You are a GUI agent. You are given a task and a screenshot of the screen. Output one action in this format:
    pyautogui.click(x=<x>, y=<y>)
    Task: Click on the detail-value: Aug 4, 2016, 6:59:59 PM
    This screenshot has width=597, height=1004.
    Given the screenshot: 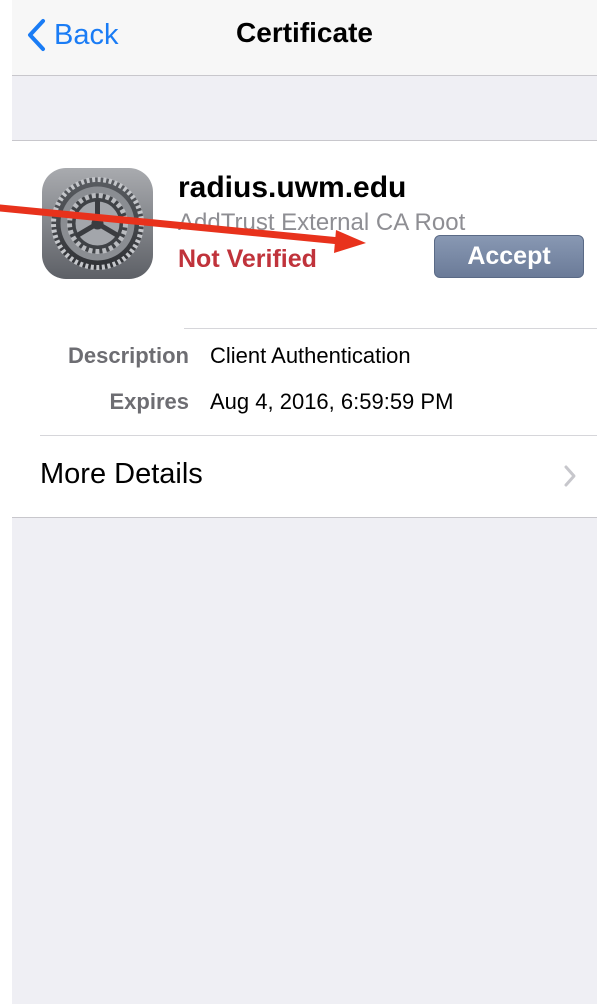 What is the action you would take?
    pyautogui.click(x=332, y=401)
    